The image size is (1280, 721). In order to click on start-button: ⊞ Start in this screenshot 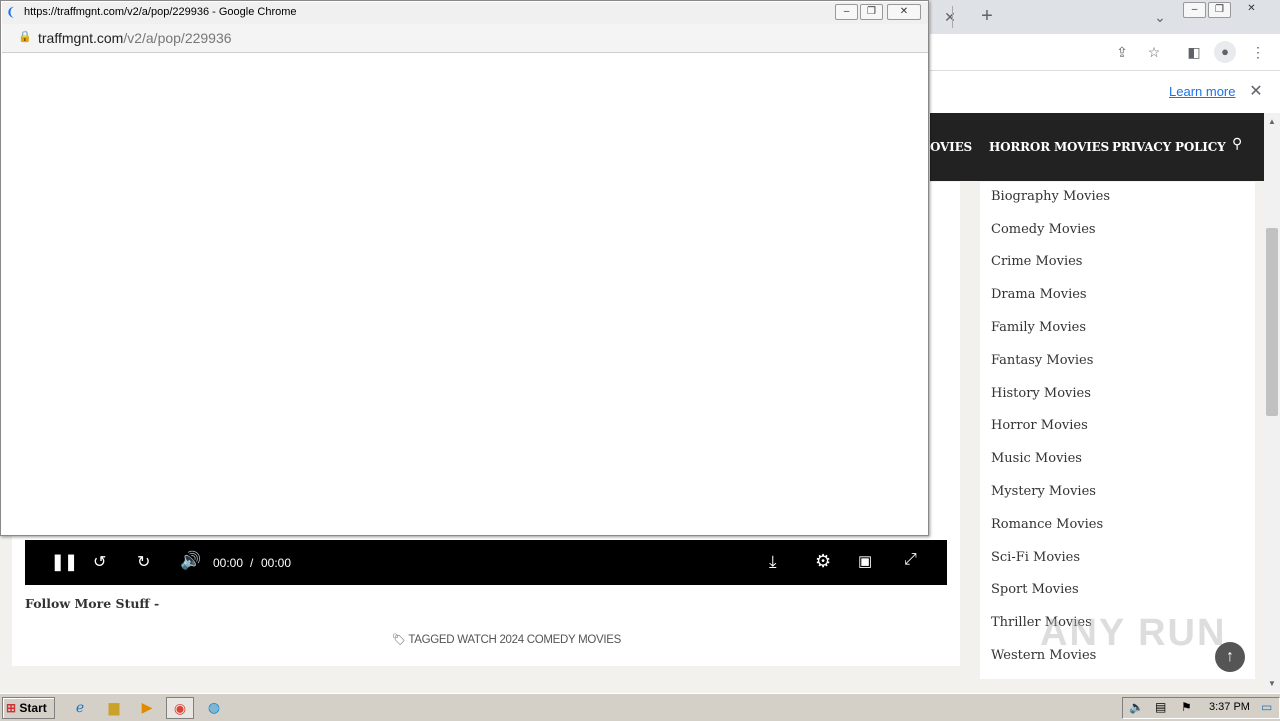, I will do `click(28, 708)`.